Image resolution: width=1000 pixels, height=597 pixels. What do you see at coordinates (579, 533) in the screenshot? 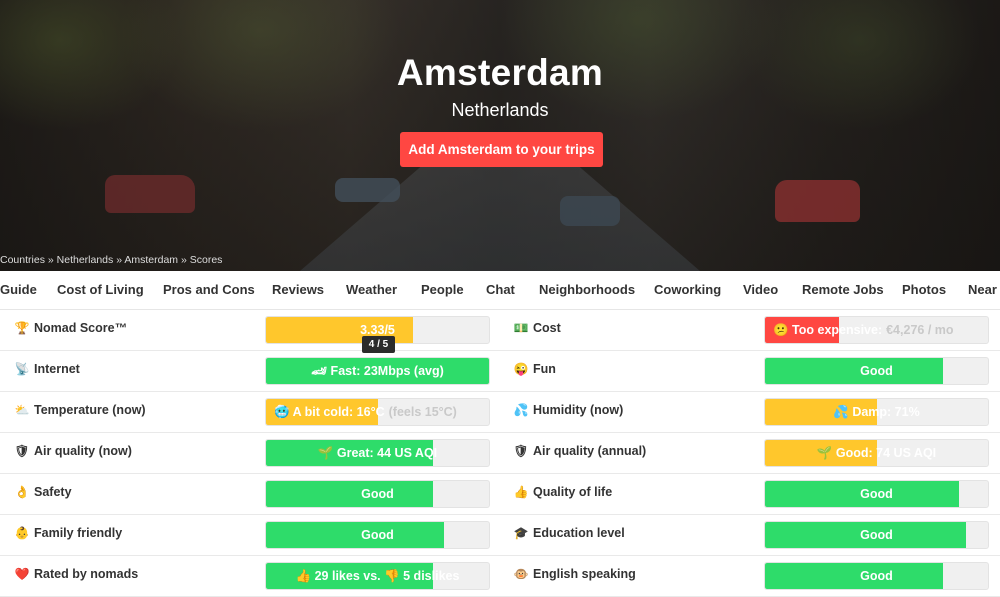
I see `score-label-text: Education level` at bounding box center [579, 533].